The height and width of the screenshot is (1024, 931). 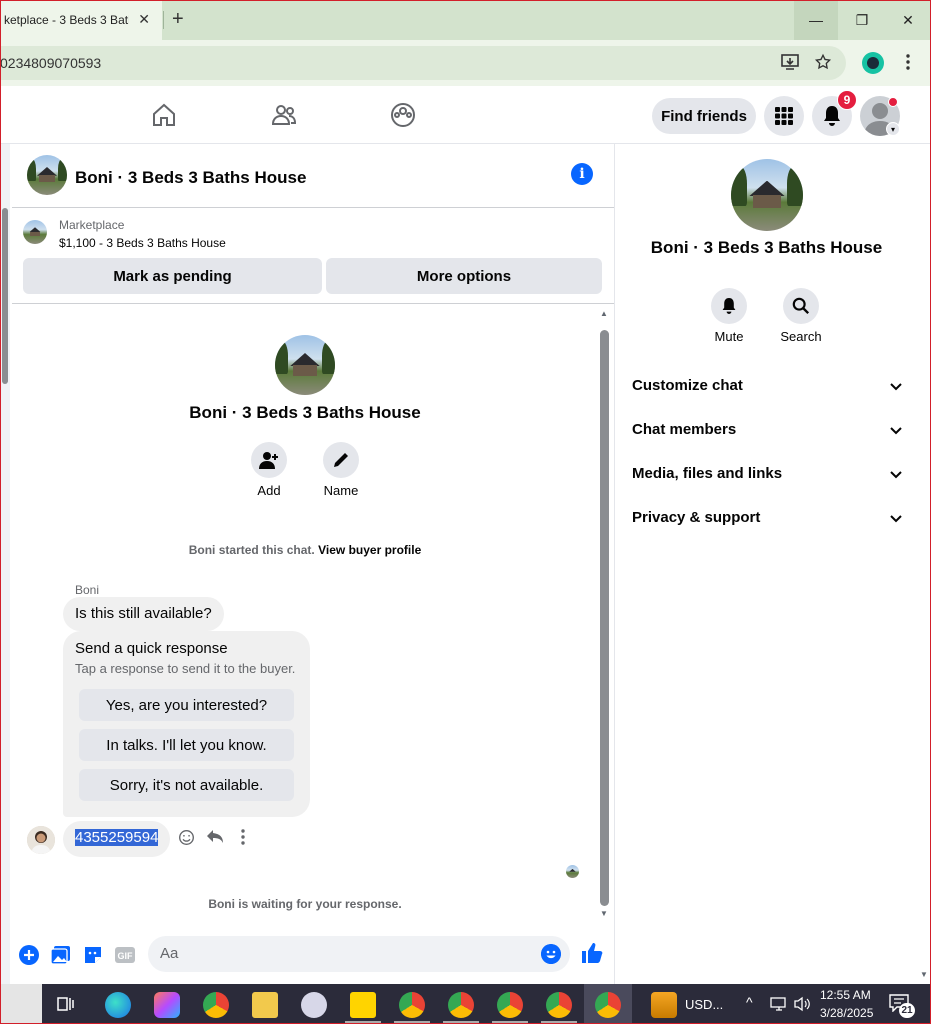 I want to click on chevron-down-icon: ▾, so click(x=893, y=129).